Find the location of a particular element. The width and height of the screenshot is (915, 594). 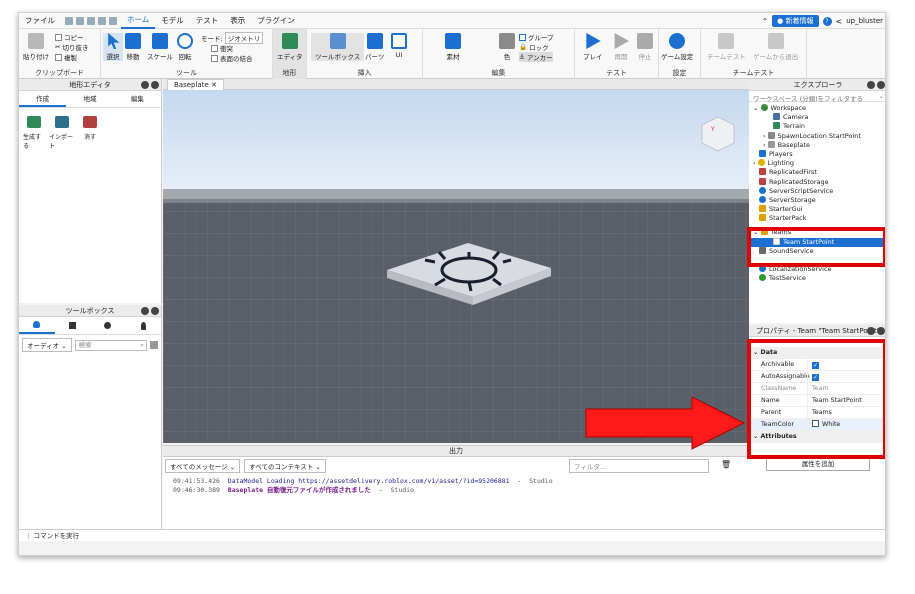

tree-item-players: Players is located at coordinates (817, 154).